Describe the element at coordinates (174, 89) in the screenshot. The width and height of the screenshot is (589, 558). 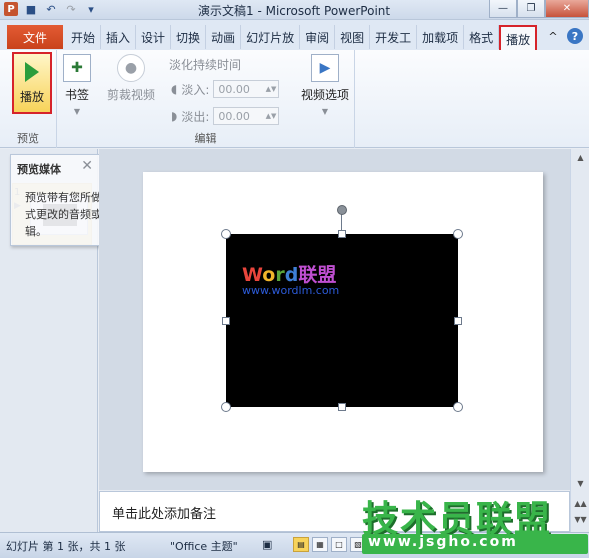
I see `fade-in-icon: ◖` at that location.